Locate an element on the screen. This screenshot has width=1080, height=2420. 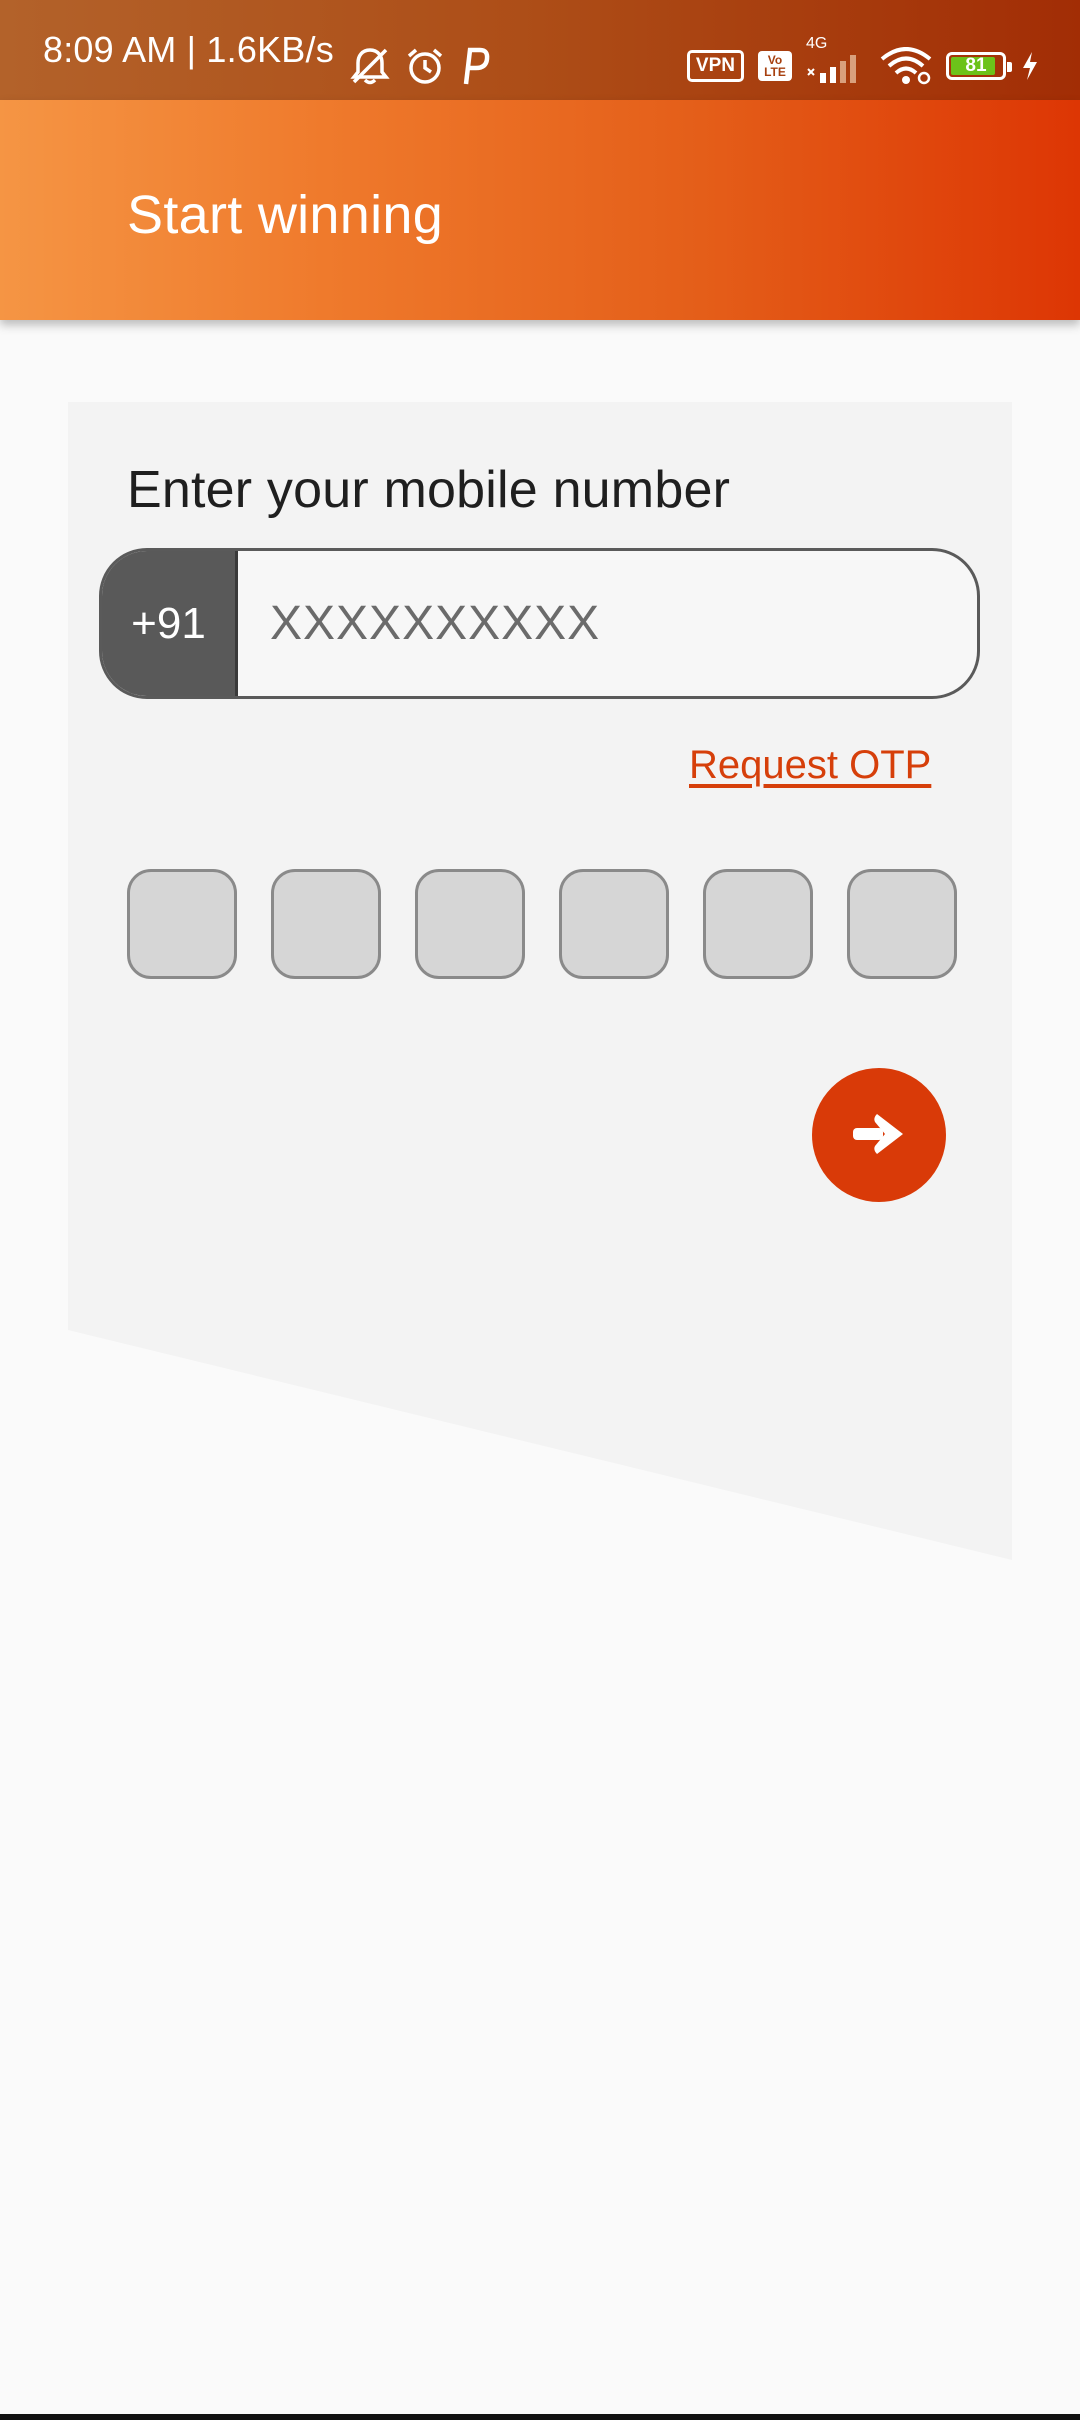
mobile-number-heading: Enter your mobile number is located at coordinates (429, 490).